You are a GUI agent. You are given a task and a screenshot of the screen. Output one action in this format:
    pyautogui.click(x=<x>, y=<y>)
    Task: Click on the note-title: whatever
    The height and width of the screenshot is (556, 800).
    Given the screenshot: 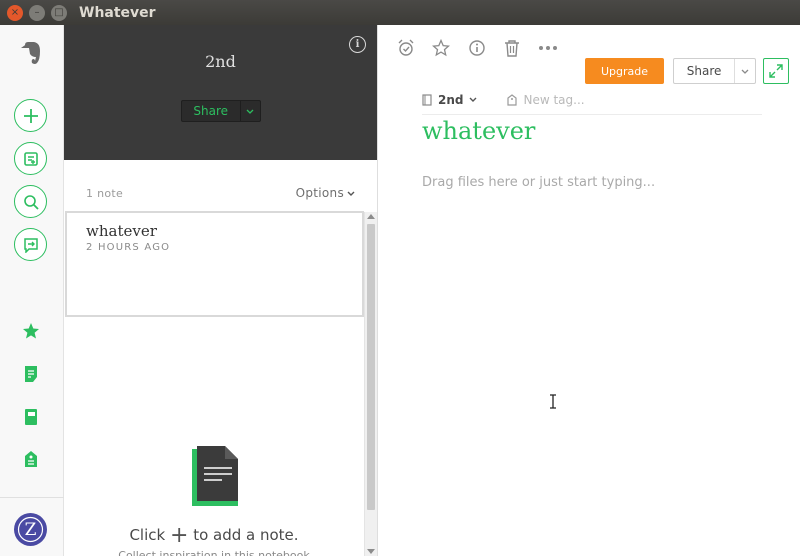 What is the action you would take?
    pyautogui.click(x=121, y=231)
    